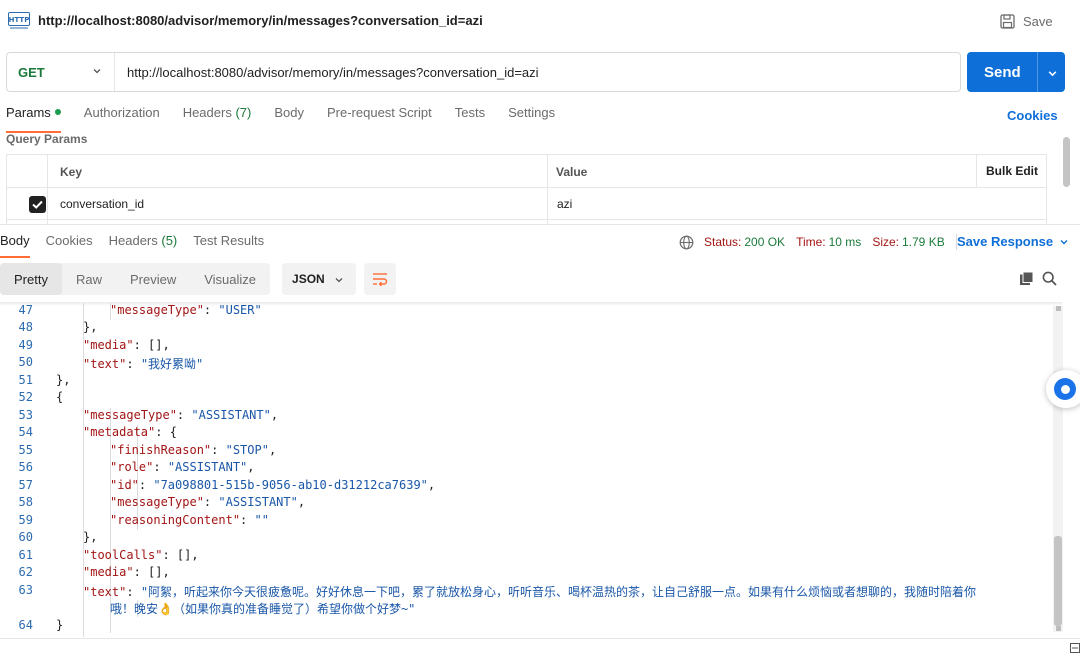 The image size is (1080, 659). Describe the element at coordinates (1058, 581) in the screenshot. I see `editor-scrollbar-thumb` at that location.